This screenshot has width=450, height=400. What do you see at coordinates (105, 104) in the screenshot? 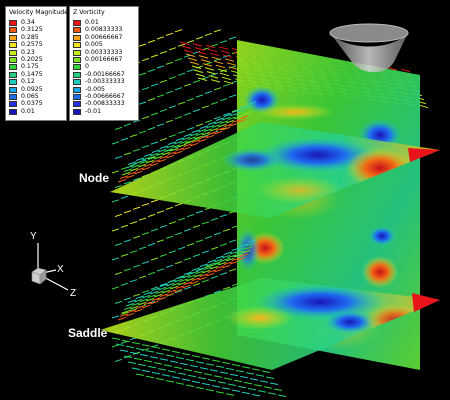
I see `legend-value: -0.00833333` at bounding box center [105, 104].